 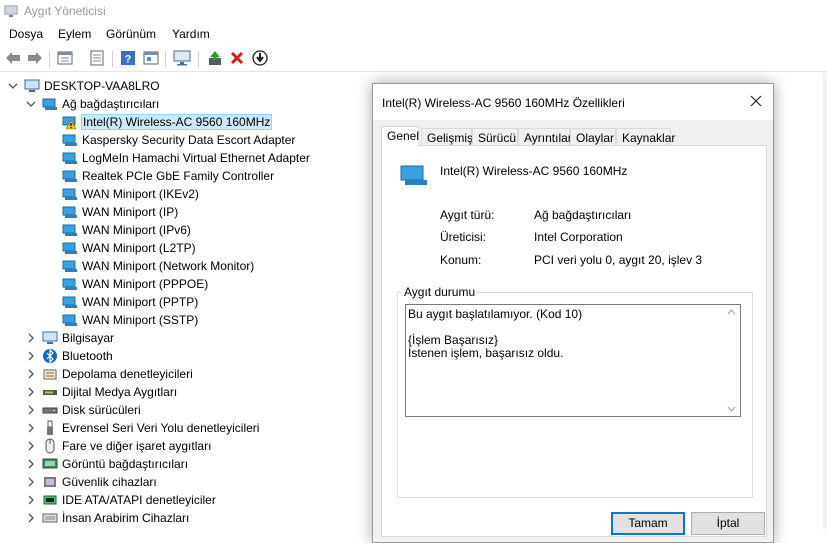 What do you see at coordinates (648, 523) in the screenshot?
I see `ok-button: Tamam` at bounding box center [648, 523].